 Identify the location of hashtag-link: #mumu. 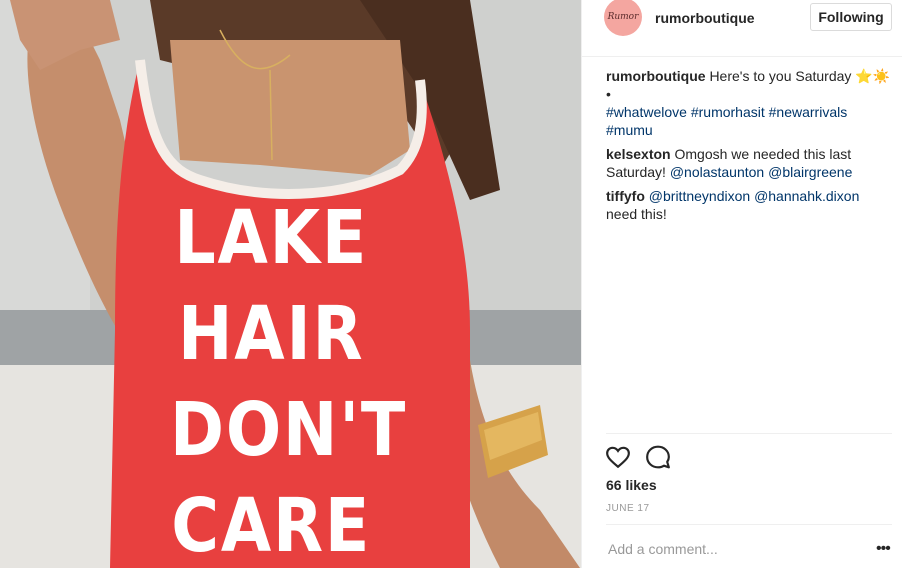
(629, 130).